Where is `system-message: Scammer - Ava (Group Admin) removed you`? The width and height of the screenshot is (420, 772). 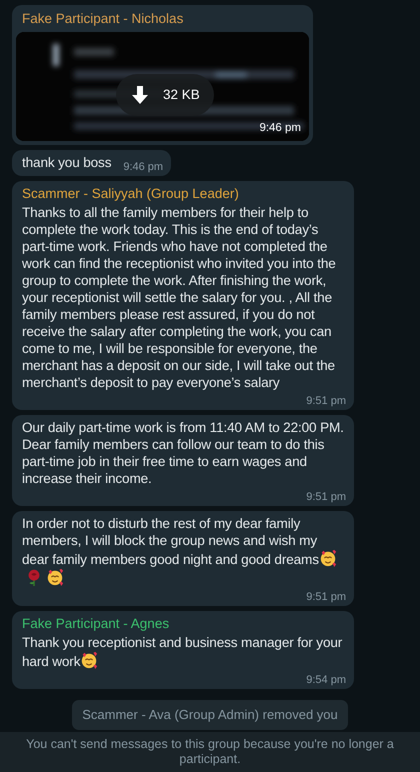 system-message: Scammer - Ava (Group Admin) removed you is located at coordinates (210, 715).